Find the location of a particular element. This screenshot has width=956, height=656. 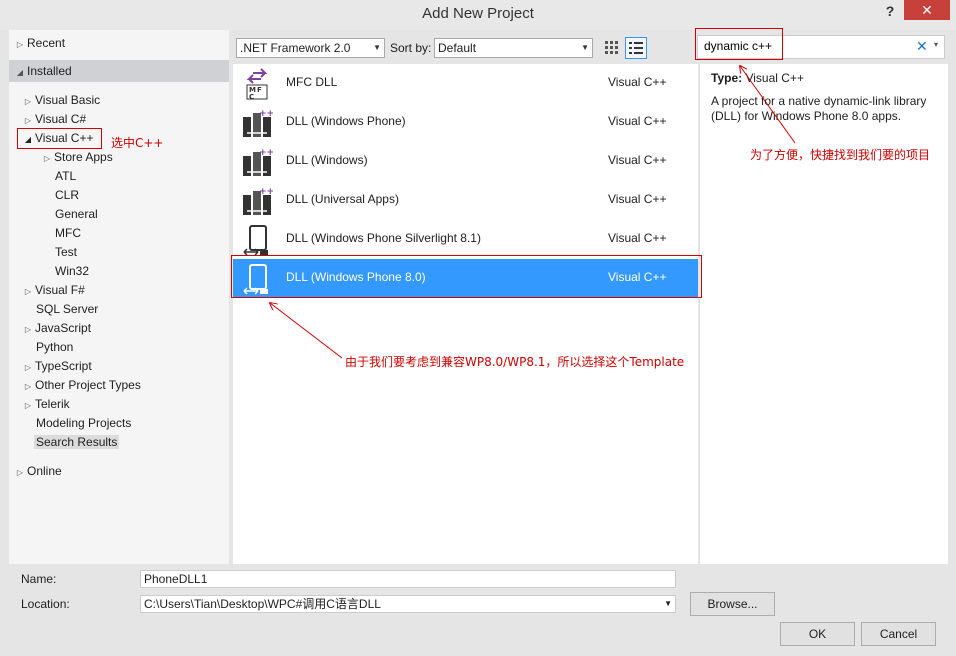

tree-item-modeling-projects: Modeling Projects is located at coordinates (83, 423).